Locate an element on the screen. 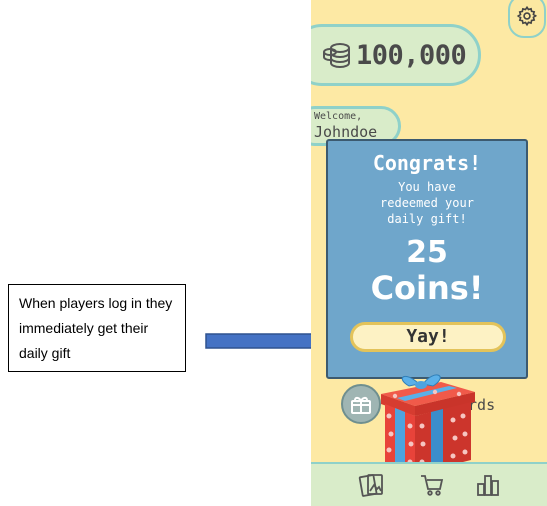 This screenshot has height=506, width=547. reward-amount: 25 is located at coordinates (427, 252).